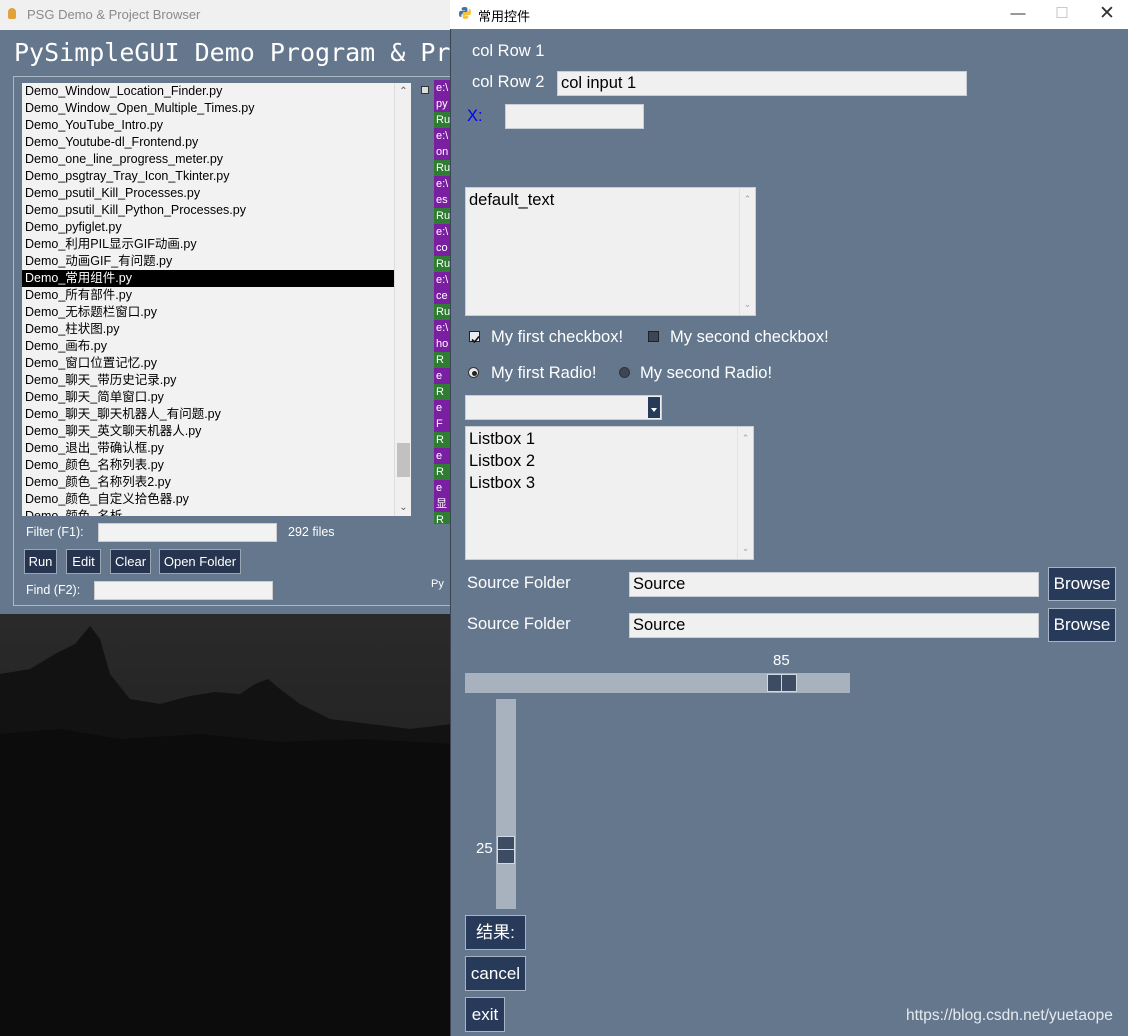 The image size is (1128, 1036). What do you see at coordinates (781, 660) in the screenshot?
I see `horizontal-slider-value: 85` at bounding box center [781, 660].